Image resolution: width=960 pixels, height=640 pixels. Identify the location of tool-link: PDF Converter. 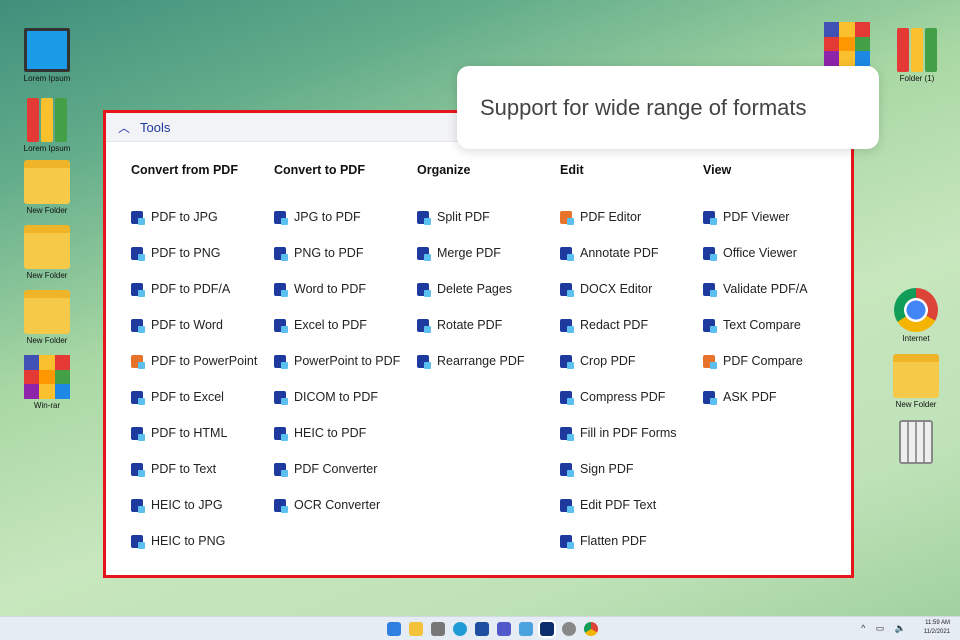
(345, 469).